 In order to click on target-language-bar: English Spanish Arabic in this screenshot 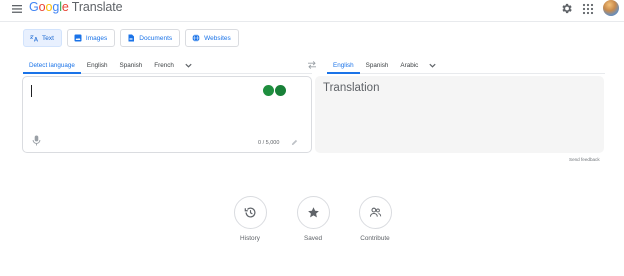, I will do `click(466, 65)`.